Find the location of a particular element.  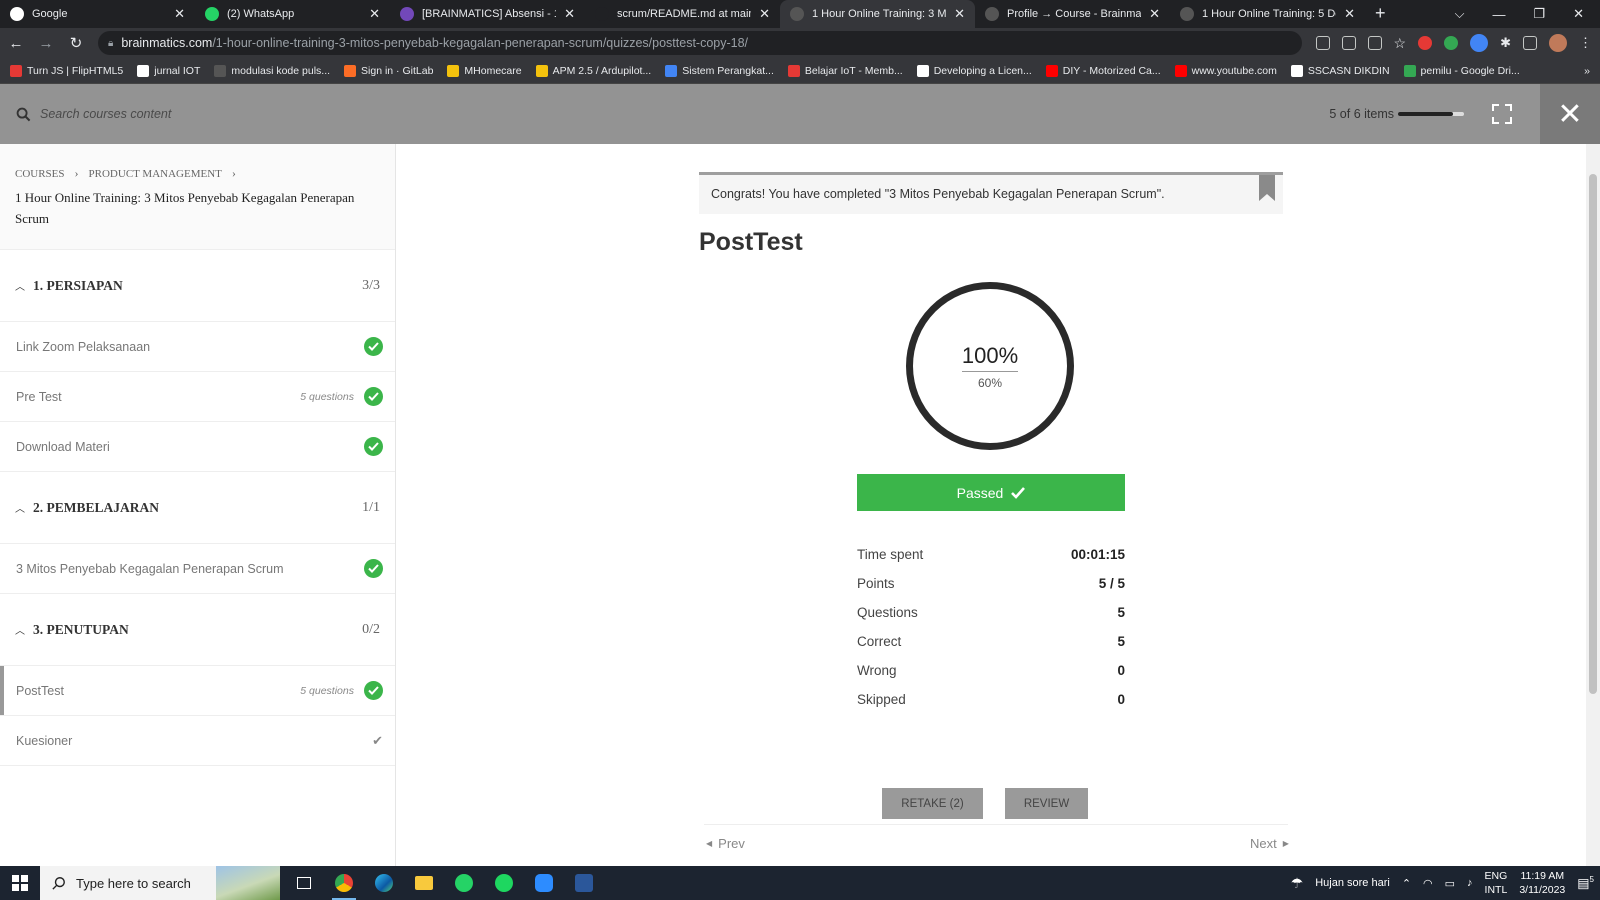

breadcrumb-courses: COURSES is located at coordinates (40, 174).